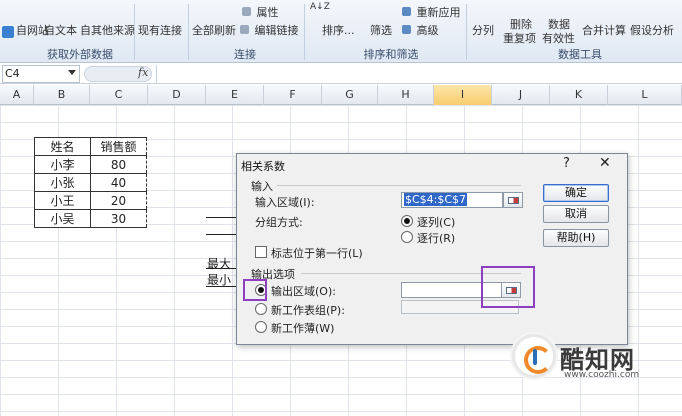  I want to click on close-icon: ✕, so click(605, 163).